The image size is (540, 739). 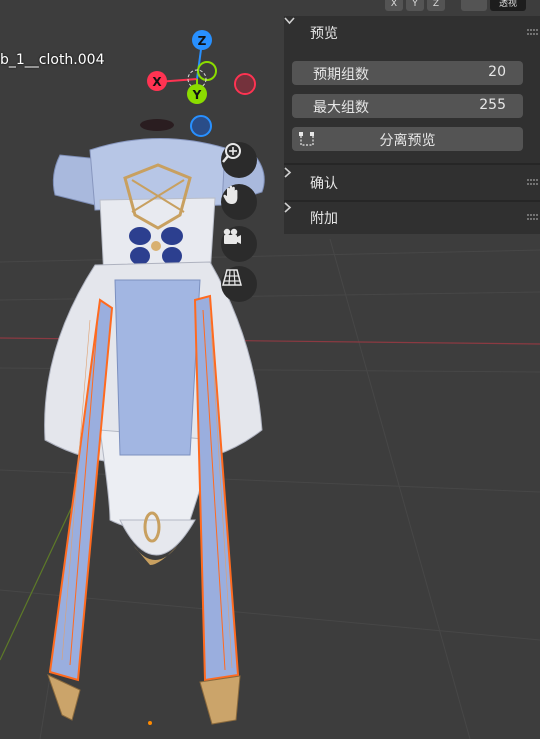 What do you see at coordinates (497, 72) in the screenshot?
I see `expected-groups-value: 20` at bounding box center [497, 72].